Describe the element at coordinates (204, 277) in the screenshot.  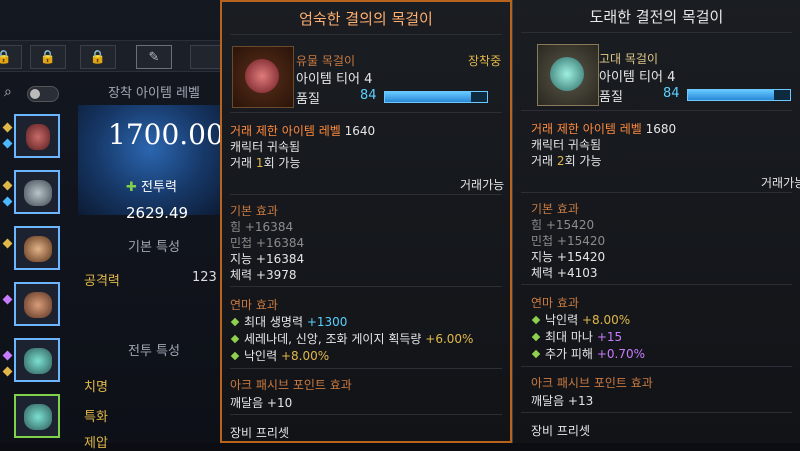
I see `attack-value: 123` at that location.